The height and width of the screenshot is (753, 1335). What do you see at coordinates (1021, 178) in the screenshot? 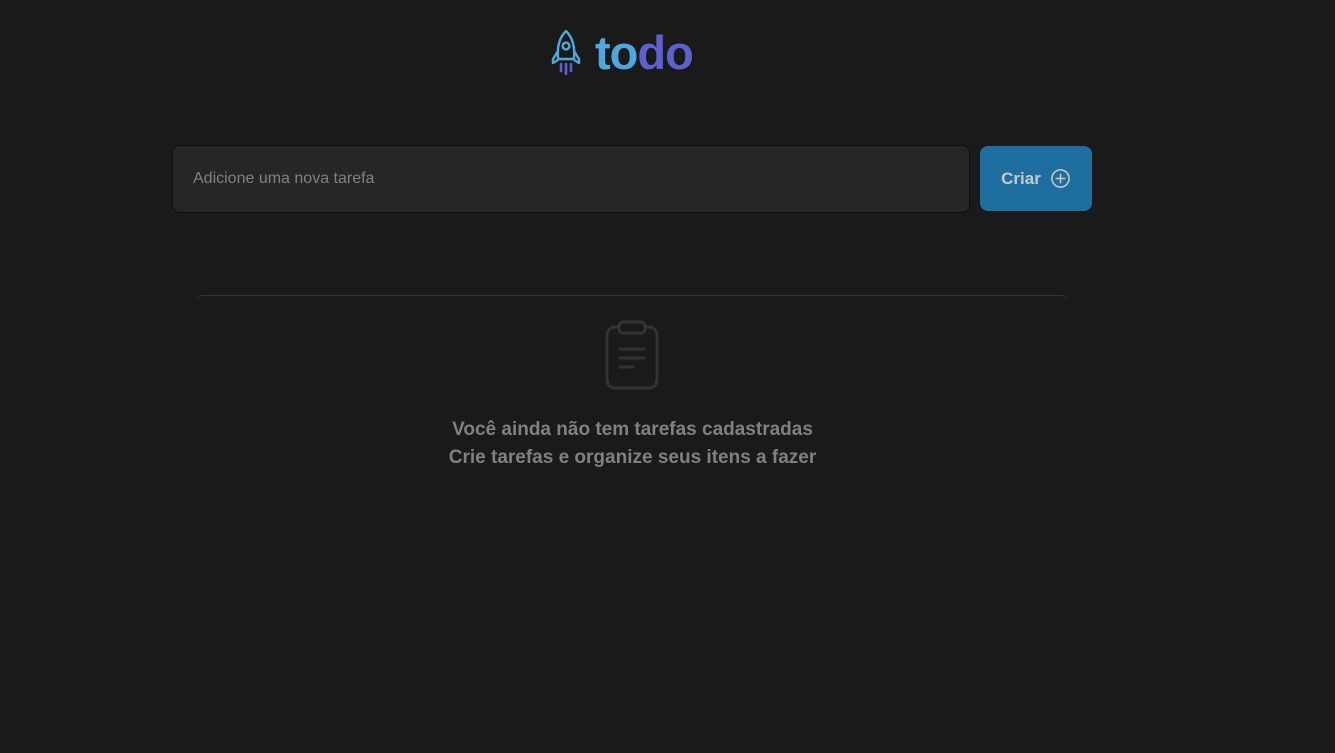
I see `create-button-label: Criar` at bounding box center [1021, 178].